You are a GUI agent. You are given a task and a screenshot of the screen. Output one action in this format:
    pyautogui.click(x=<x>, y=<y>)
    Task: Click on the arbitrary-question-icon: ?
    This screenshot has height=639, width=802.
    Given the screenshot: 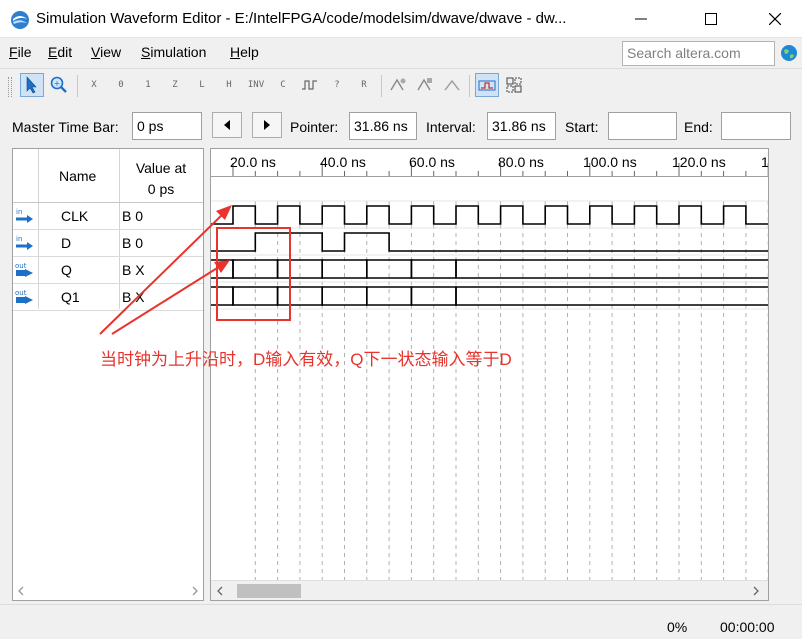 What is the action you would take?
    pyautogui.click(x=337, y=85)
    